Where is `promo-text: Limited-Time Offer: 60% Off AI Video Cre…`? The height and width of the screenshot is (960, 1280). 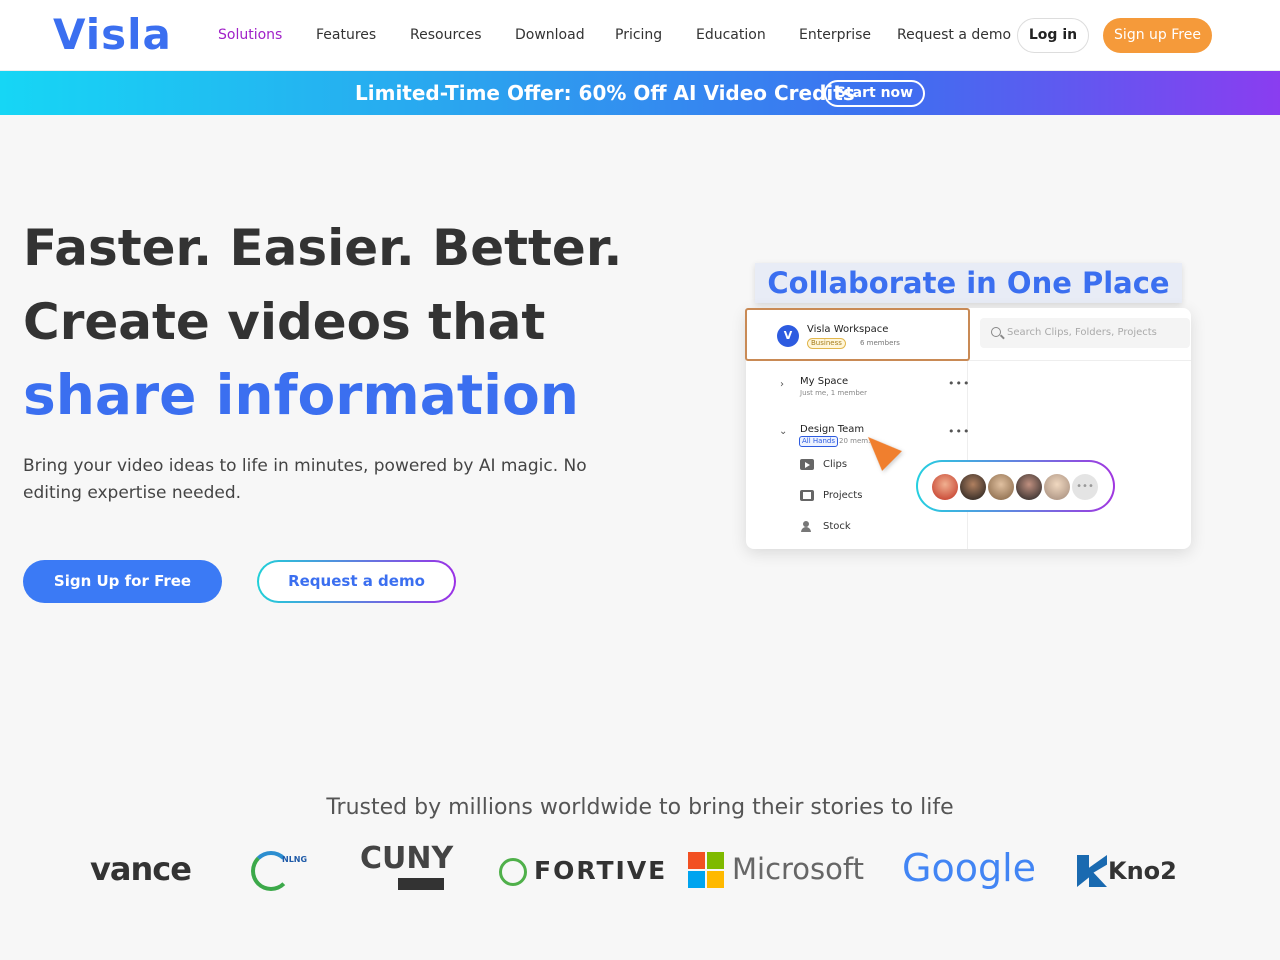
promo-text: Limited-Time Offer: 60% Off AI Video Cre… is located at coordinates (605, 93).